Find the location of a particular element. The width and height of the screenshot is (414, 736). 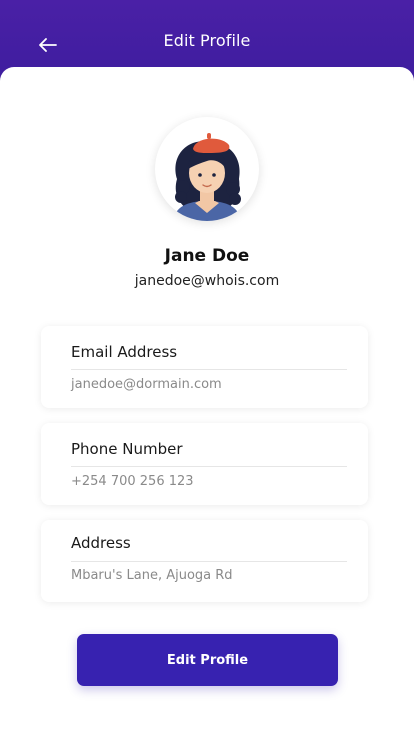

address-field-card: Address Mbaru's Lane, Ajuoga Rd is located at coordinates (204, 561).